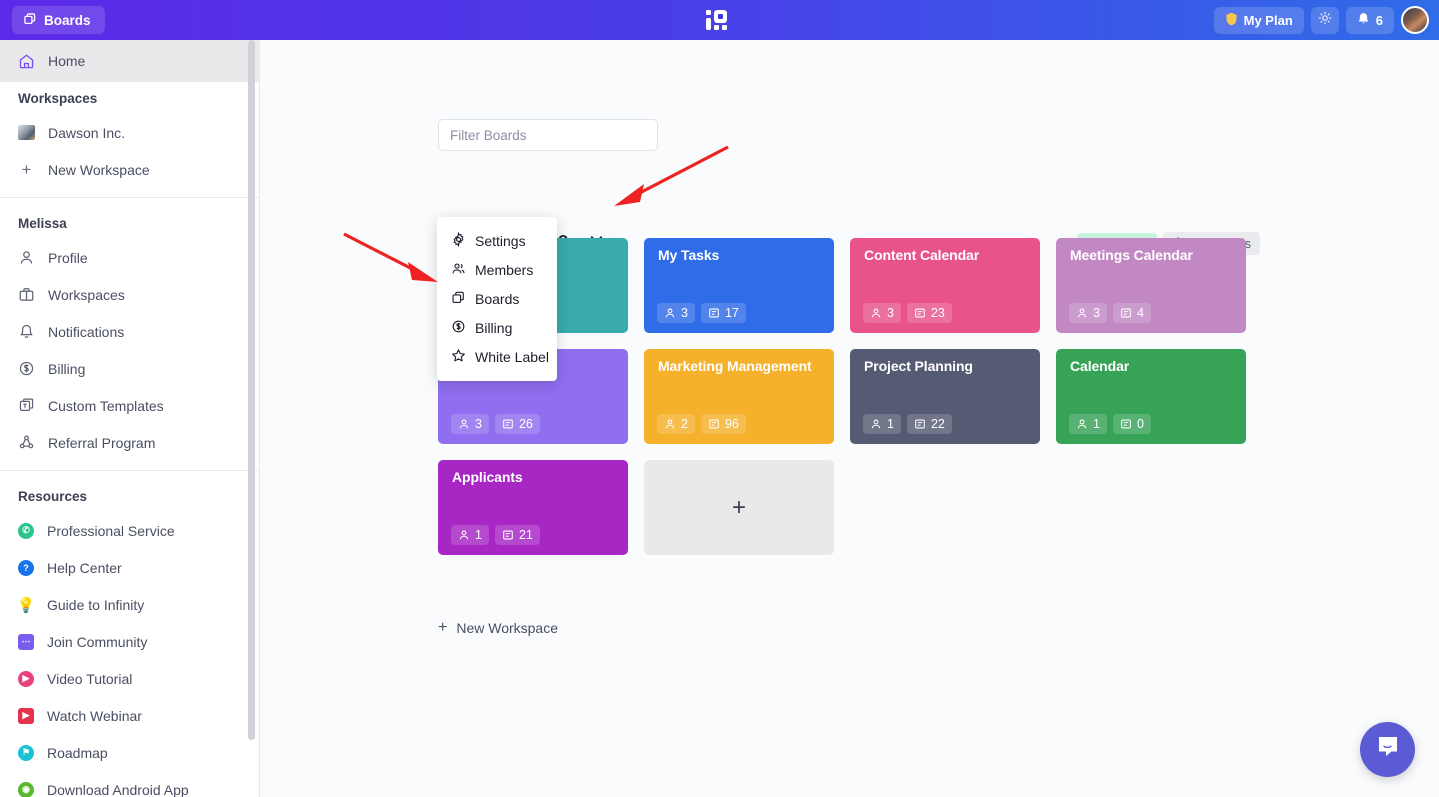 Image resolution: width=1439 pixels, height=797 pixels. Describe the element at coordinates (26, 605) in the screenshot. I see `lightbulb-icon: 💡` at that location.